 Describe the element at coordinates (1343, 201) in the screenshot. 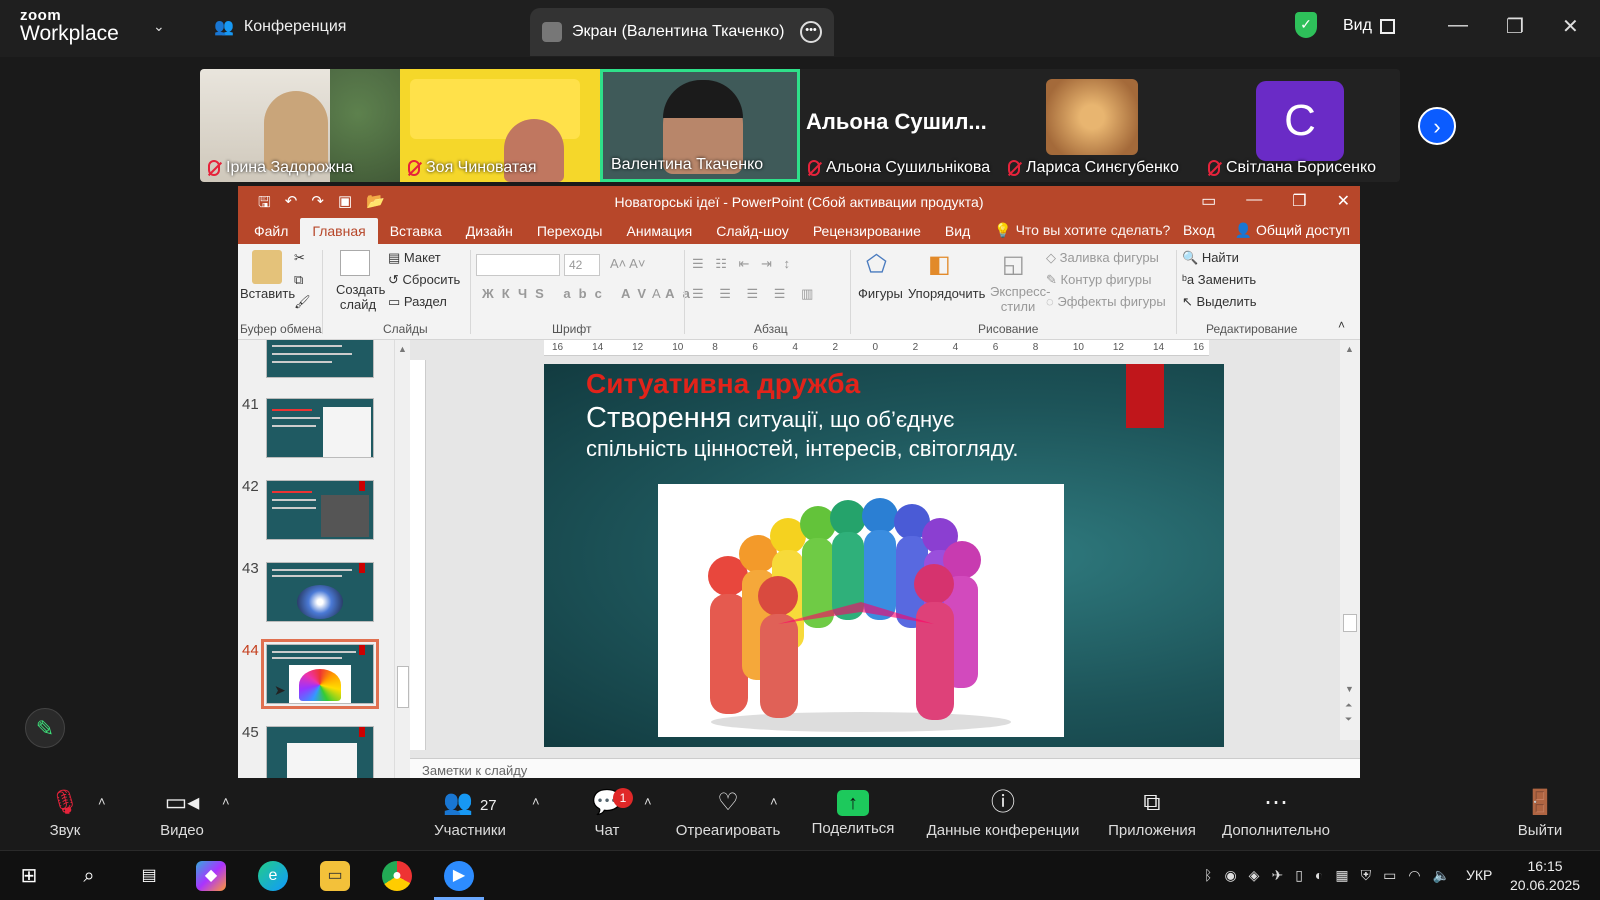

I see `close-icon: ✕` at that location.